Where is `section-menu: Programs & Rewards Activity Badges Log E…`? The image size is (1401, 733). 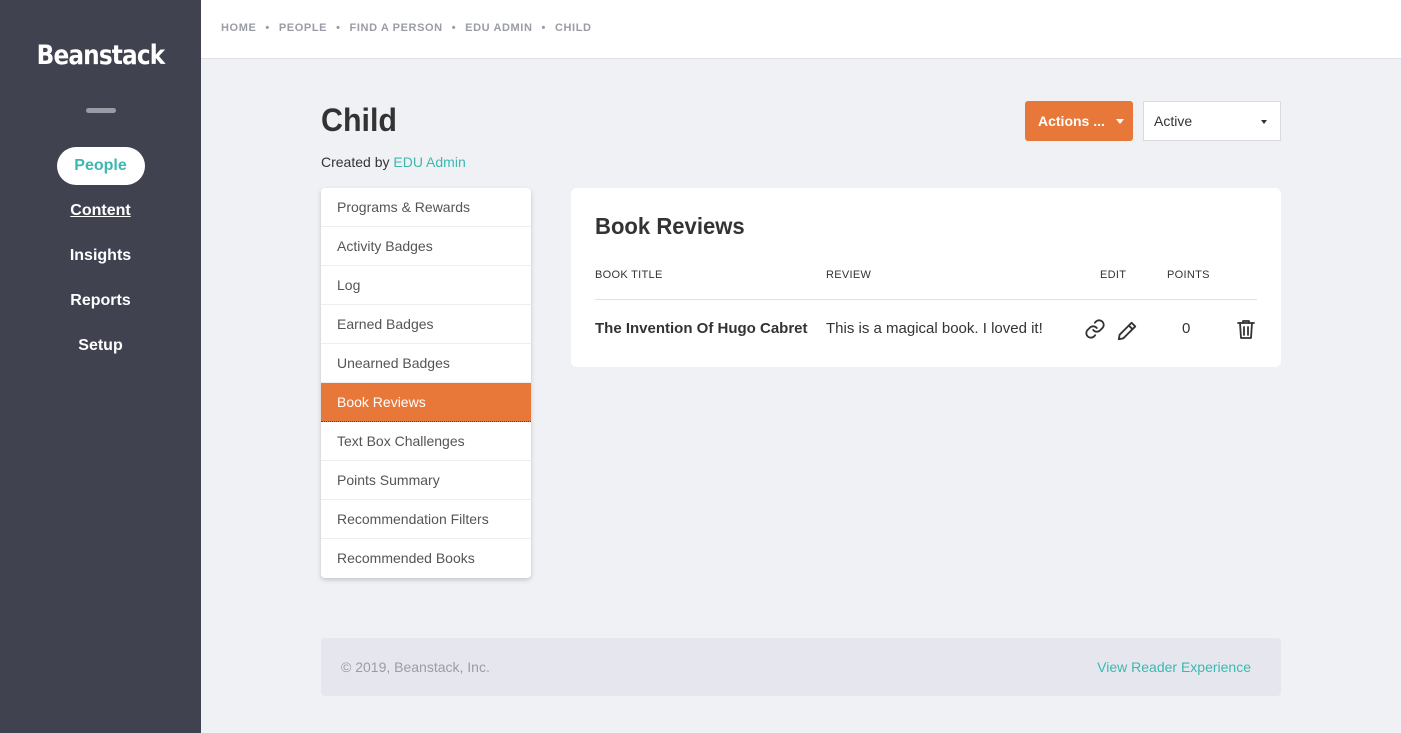 section-menu: Programs & Rewards Activity Badges Log E… is located at coordinates (426, 383).